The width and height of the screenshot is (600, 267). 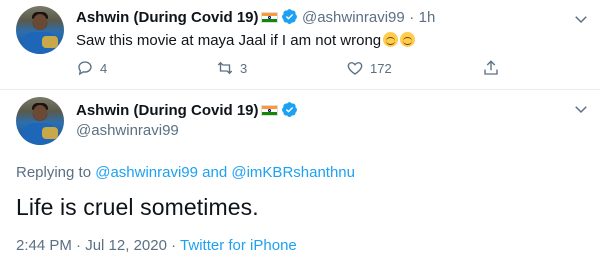 I want to click on share-button, so click(x=491, y=68).